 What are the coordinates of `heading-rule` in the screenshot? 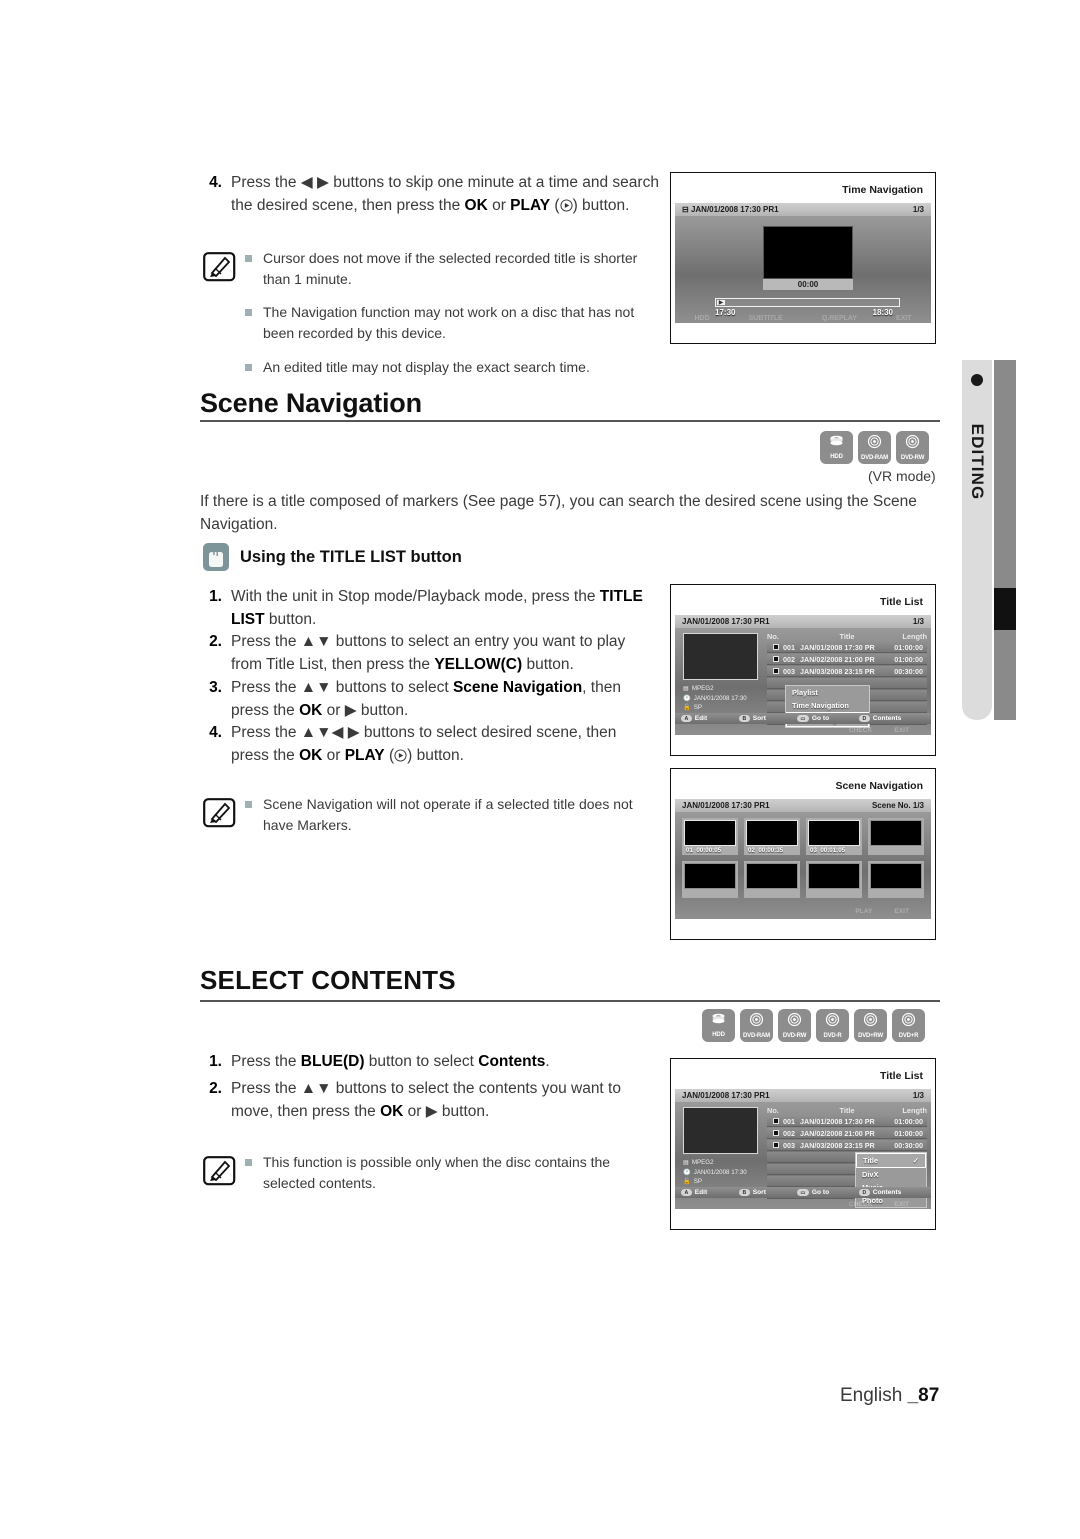 It's located at (570, 1001).